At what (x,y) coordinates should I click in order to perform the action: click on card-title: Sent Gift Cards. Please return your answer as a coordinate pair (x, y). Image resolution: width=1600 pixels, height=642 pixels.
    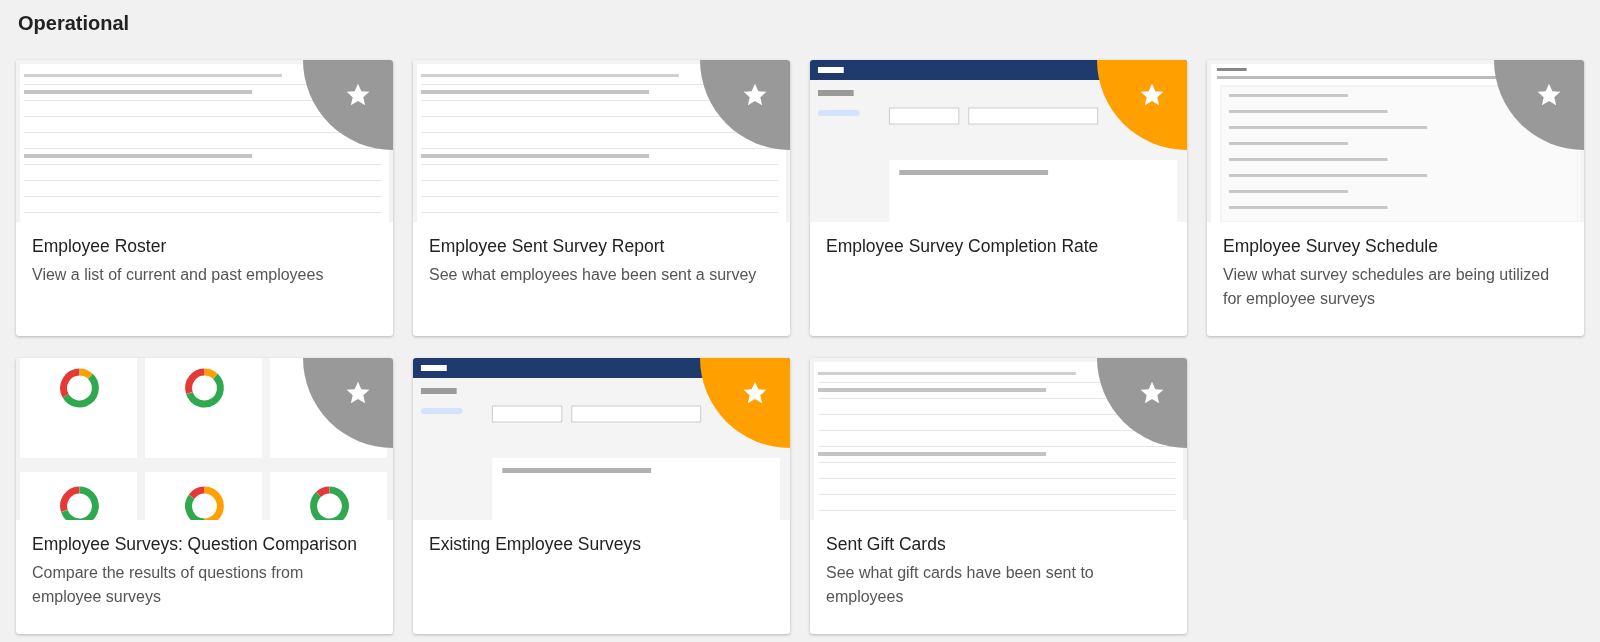
    Looking at the image, I should click on (886, 544).